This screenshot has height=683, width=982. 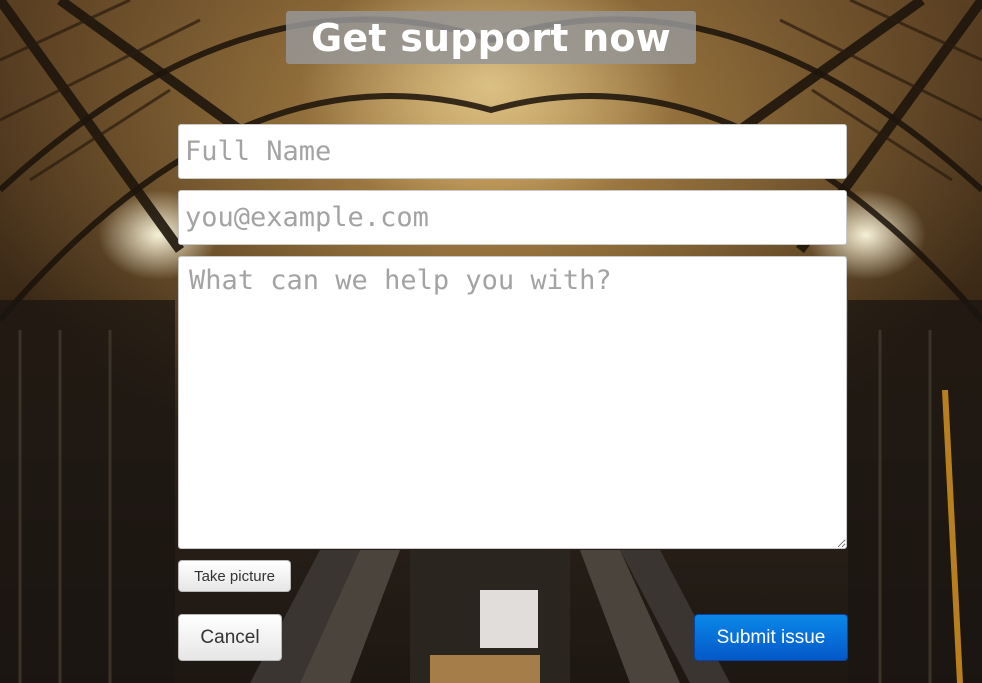 What do you see at coordinates (512, 151) in the screenshot?
I see `full-name-input` at bounding box center [512, 151].